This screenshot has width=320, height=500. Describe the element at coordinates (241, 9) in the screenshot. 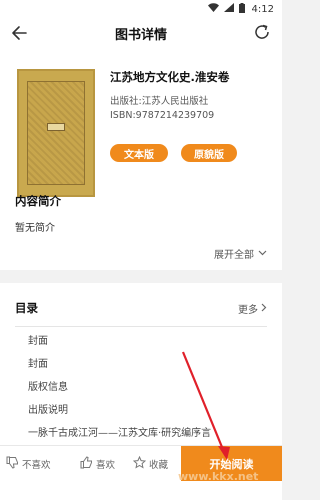

I see `battery-icon` at that location.